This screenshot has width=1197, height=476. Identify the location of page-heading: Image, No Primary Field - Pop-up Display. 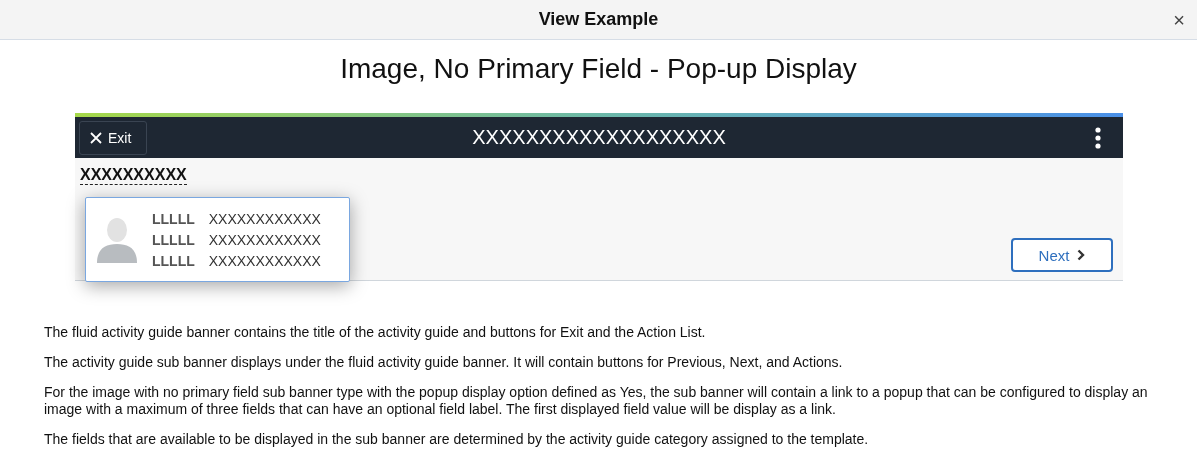
(598, 69).